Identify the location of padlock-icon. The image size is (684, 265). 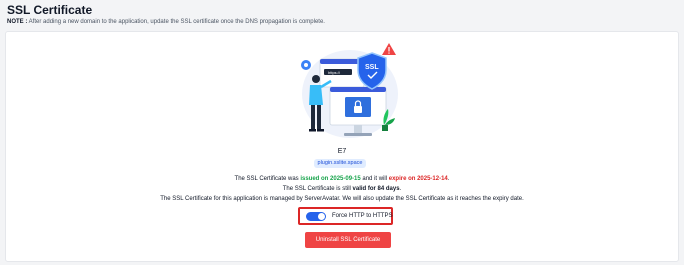
(358, 107).